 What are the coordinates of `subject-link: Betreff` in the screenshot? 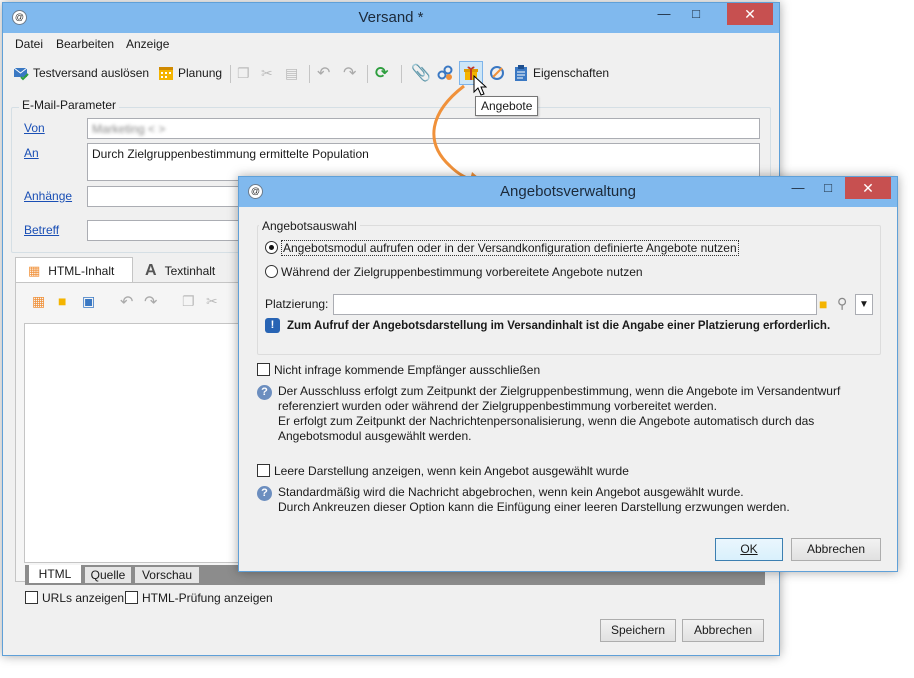 It's located at (41, 230).